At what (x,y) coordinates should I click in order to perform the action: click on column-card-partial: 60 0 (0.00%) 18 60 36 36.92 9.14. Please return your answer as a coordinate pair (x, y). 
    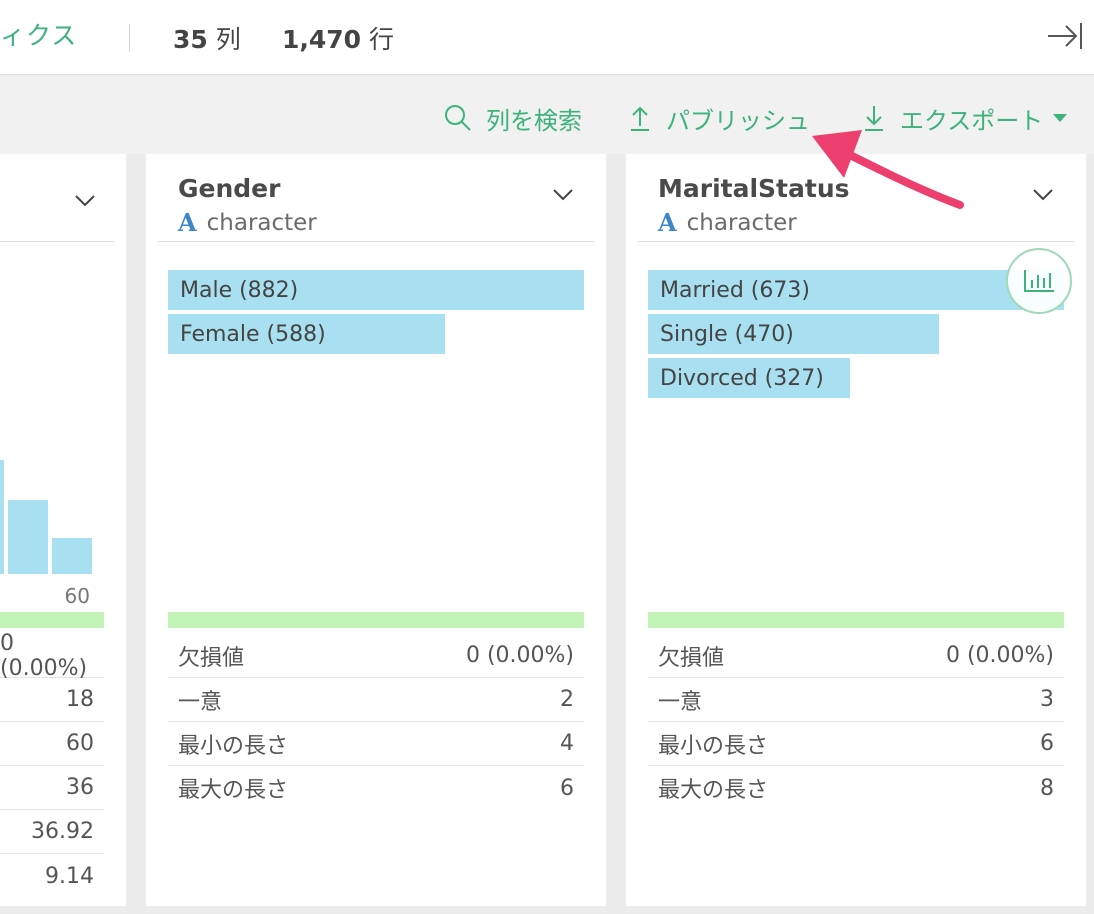
    Looking at the image, I should click on (63, 530).